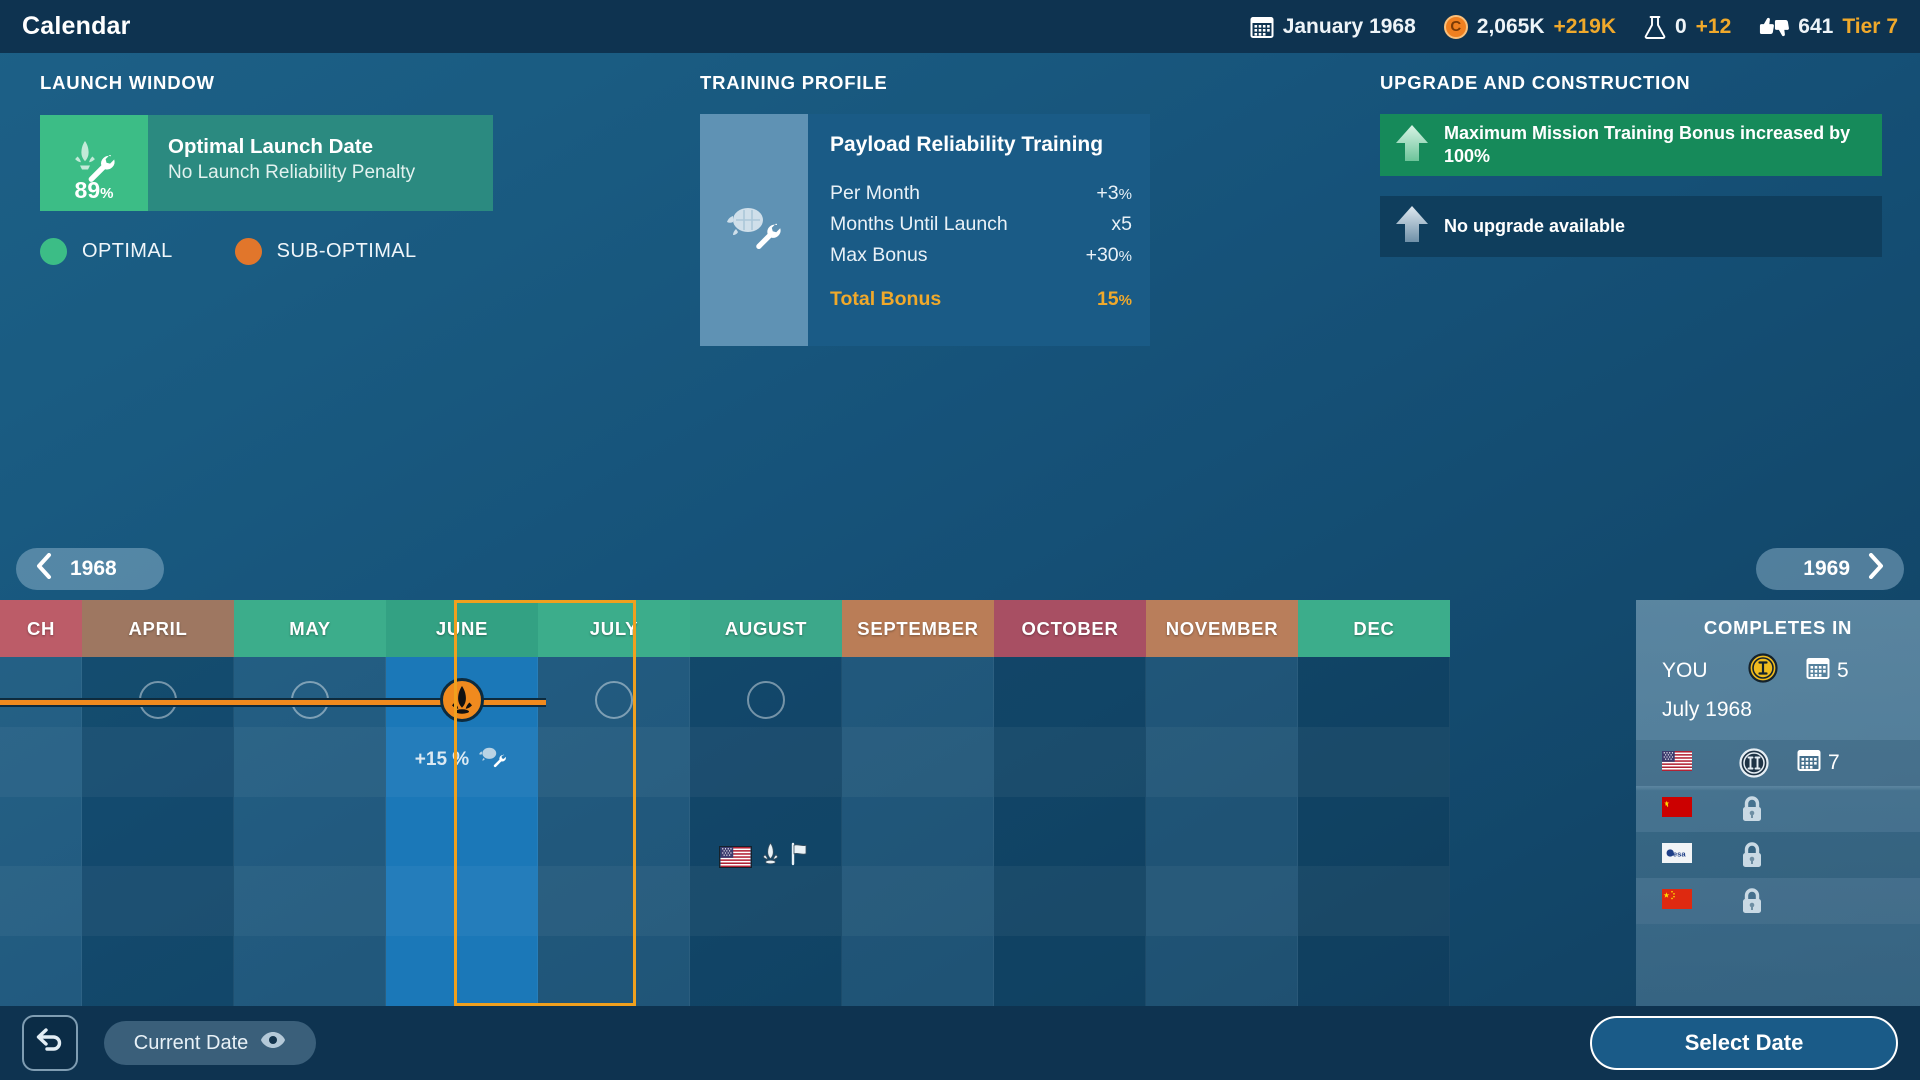 The image size is (1920, 1080). Describe the element at coordinates (794, 82) in the screenshot. I see `training-profile-title: TRAINING PROFILE` at that location.